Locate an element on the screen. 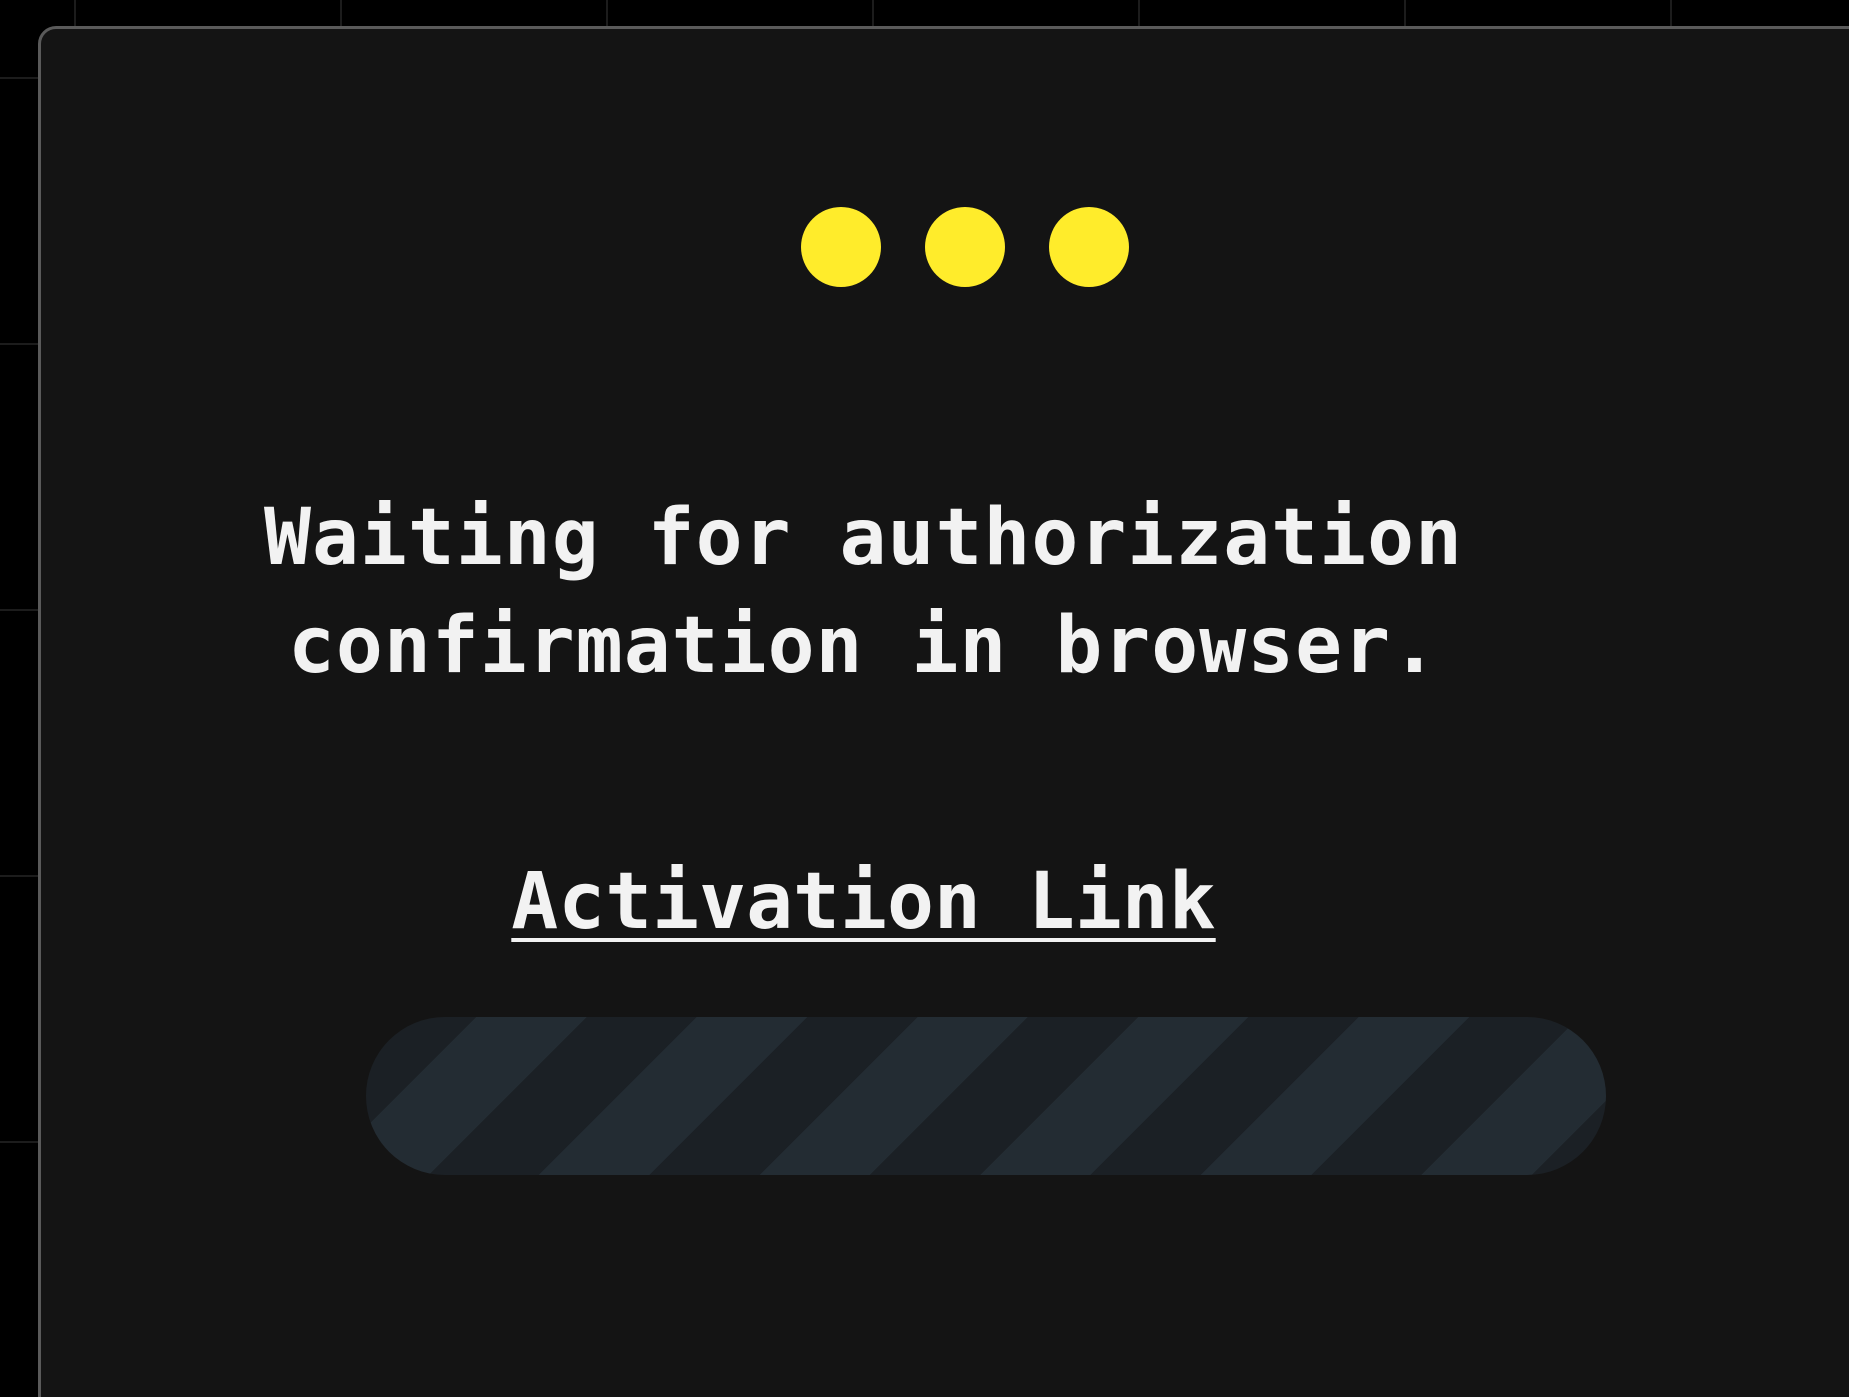 This screenshot has height=1397, width=1849. loading-dots-icon is located at coordinates (965, 247).